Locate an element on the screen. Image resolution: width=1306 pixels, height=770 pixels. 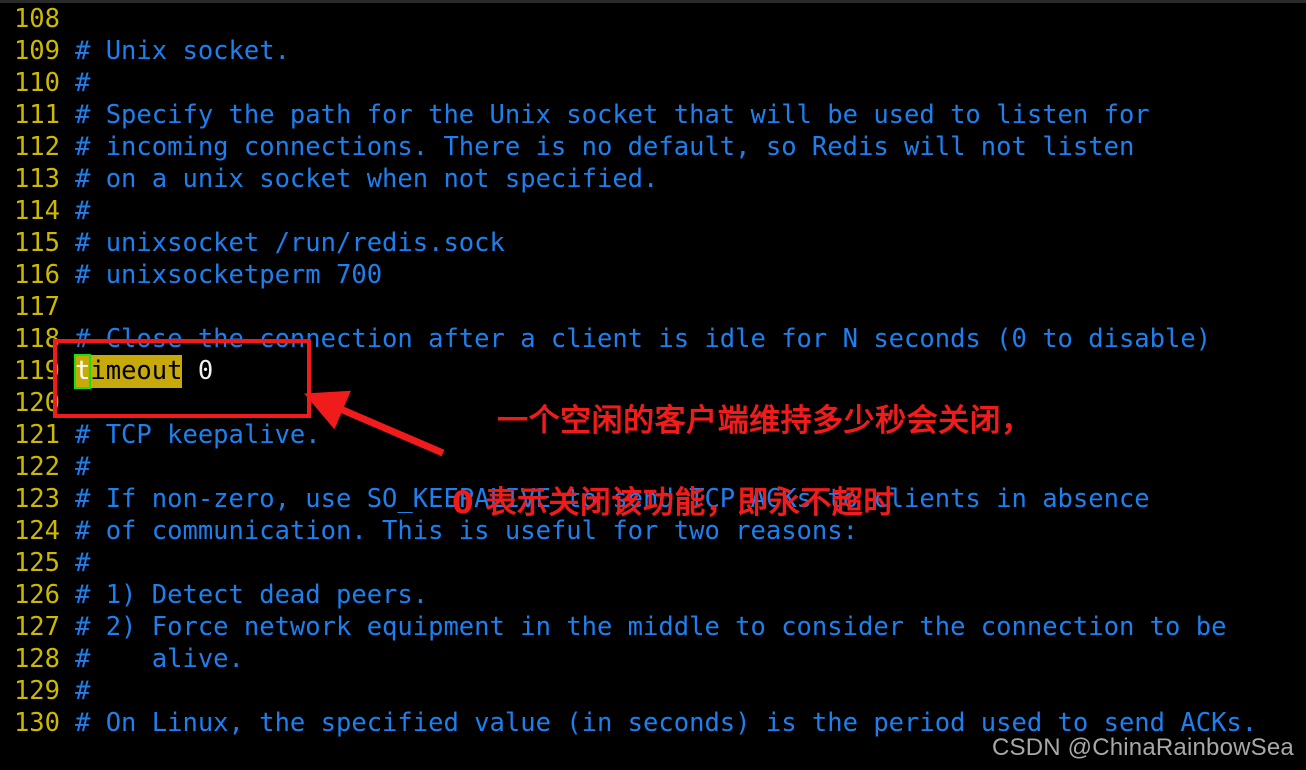
code-line-117: 117 is located at coordinates (653, 307).